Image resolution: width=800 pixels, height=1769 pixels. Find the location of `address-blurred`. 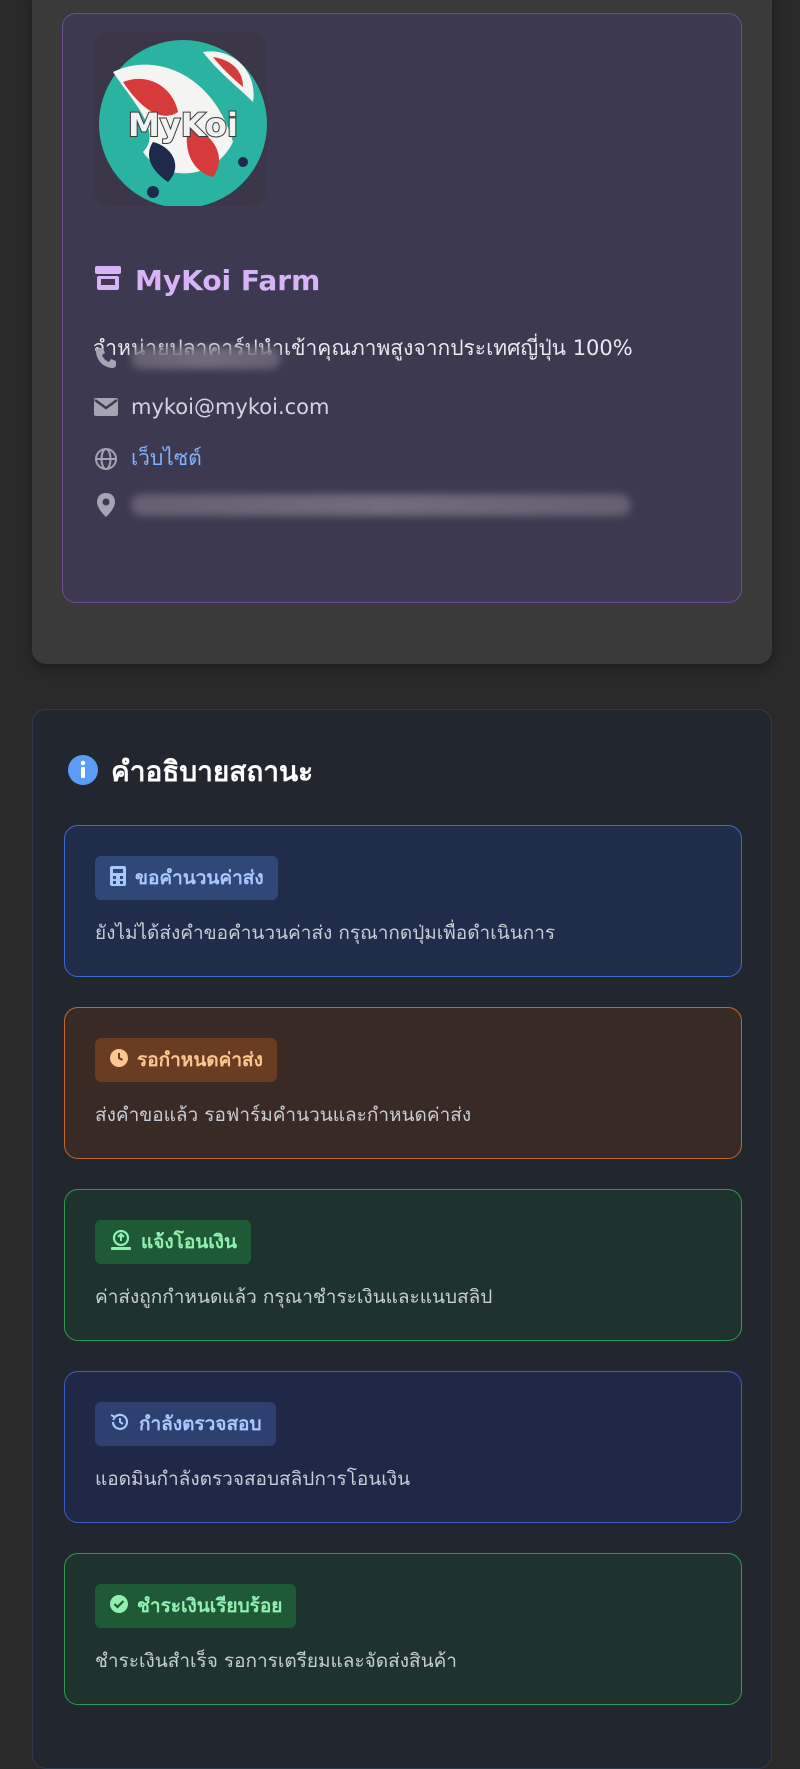

address-blurred is located at coordinates (381, 505).